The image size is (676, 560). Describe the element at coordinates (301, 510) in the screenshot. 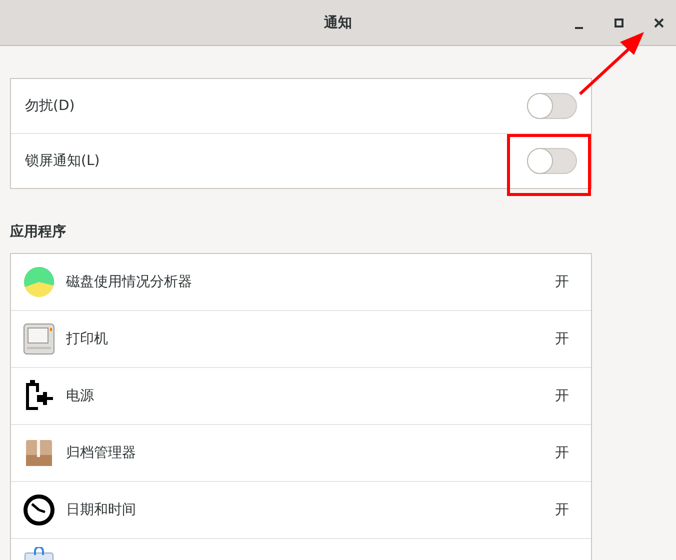

I see `app-row: 日期和时间 开` at that location.